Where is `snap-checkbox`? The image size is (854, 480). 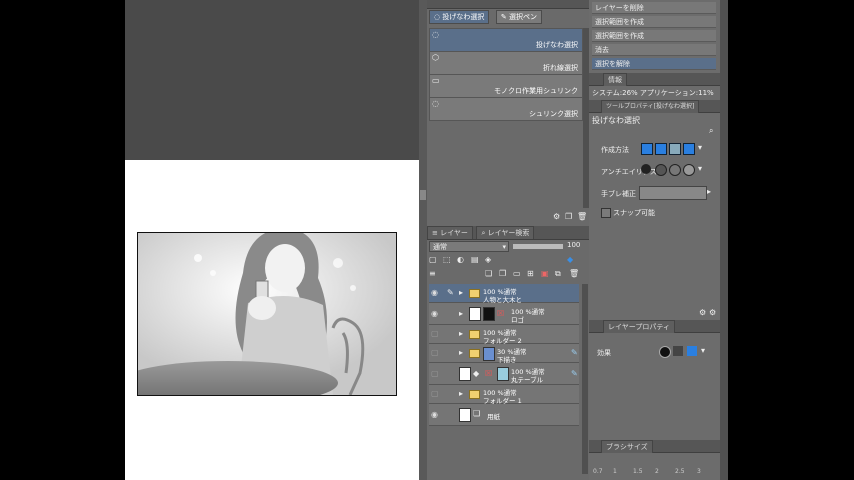 snap-checkbox is located at coordinates (606, 213).